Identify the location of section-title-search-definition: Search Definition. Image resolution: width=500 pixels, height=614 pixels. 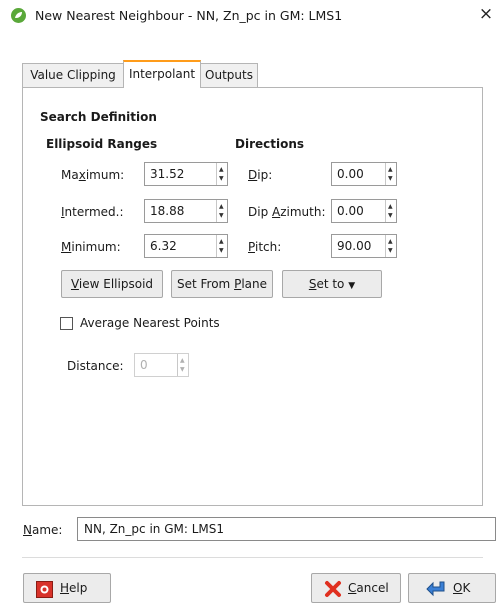
(98, 117).